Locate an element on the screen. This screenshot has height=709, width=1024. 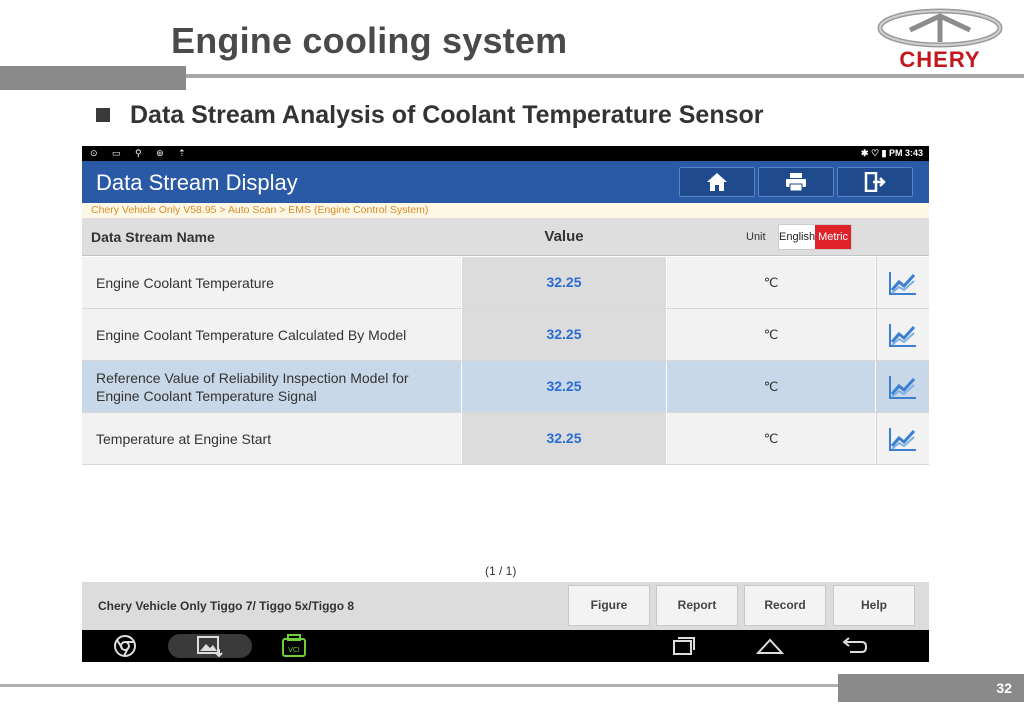
footer-line is located at coordinates (419, 685).